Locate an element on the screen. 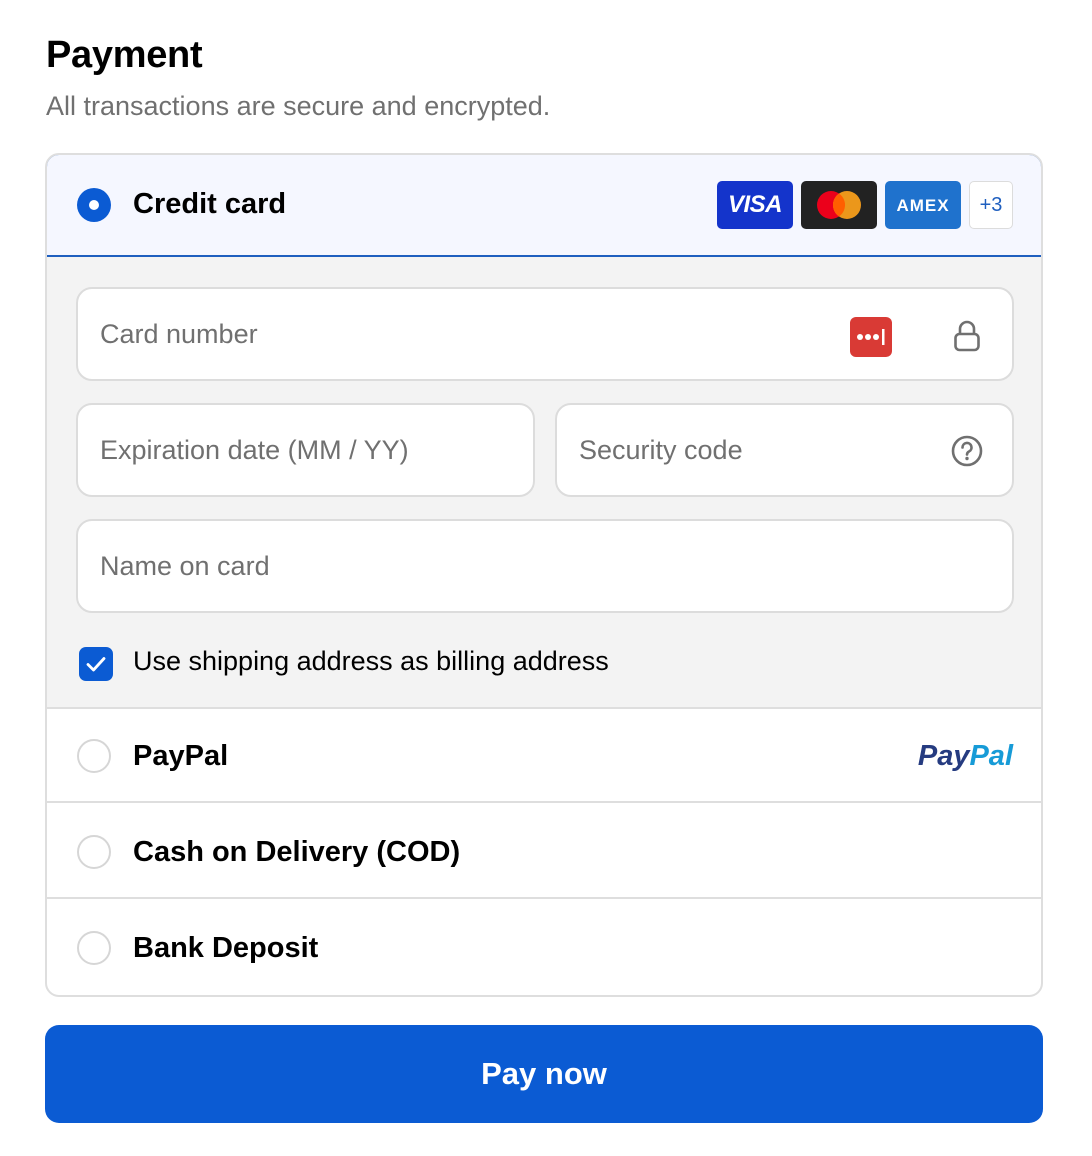 Image resolution: width=1092 pixels, height=1156 pixels. billing-address-label: Use shipping address as billing address is located at coordinates (371, 661).